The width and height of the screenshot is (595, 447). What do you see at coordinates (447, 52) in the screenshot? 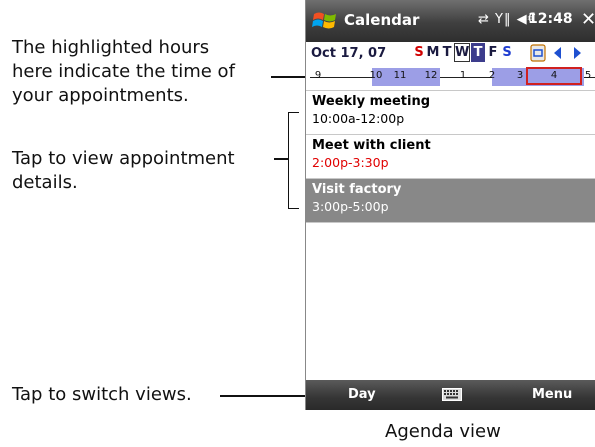
I see `weekday-tue: T` at bounding box center [447, 52].